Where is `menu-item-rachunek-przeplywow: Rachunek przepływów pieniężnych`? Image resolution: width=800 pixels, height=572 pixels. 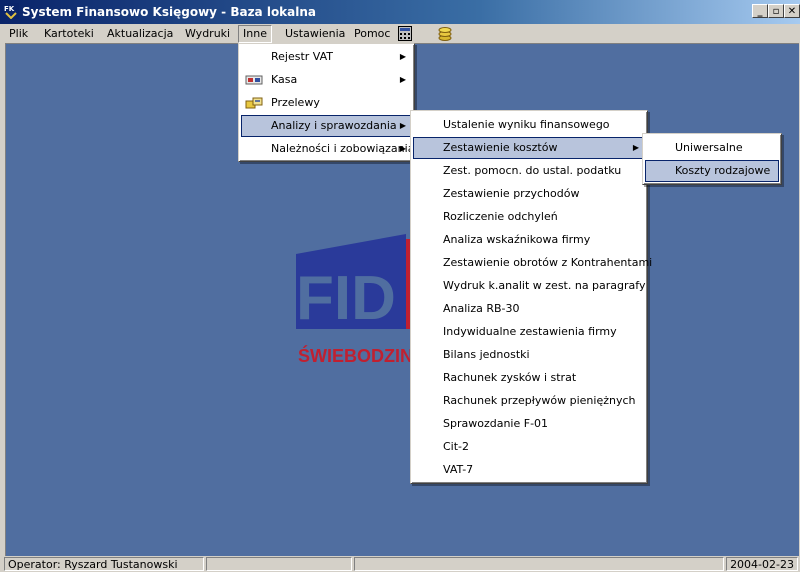 menu-item-rachunek-przeplywow: Rachunek przepływów pieniężnych is located at coordinates (529, 401).